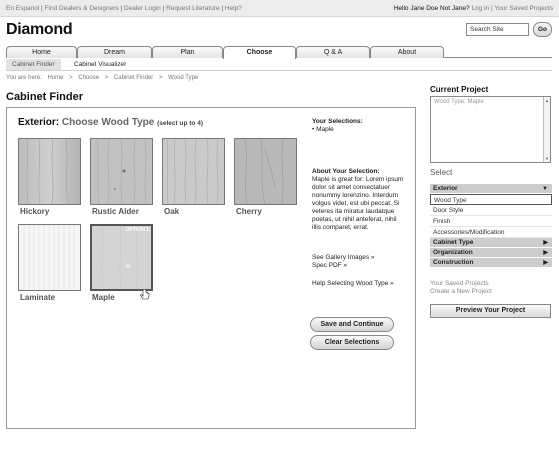 This screenshot has width=559, height=462. I want to click on menu-item-wood-type: Wood Type, so click(491, 199).